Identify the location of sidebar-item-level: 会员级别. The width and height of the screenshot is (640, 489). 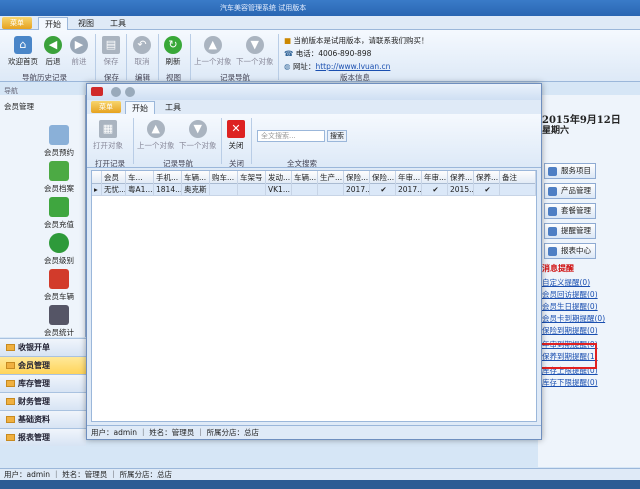
(59, 249).